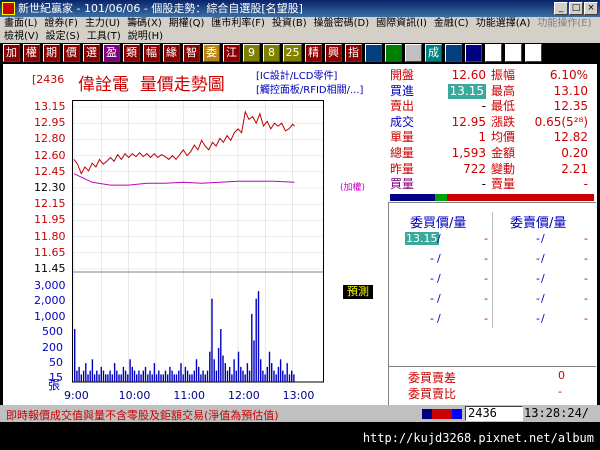 Image resolution: width=600 pixels, height=450 pixels. What do you see at coordinates (289, 23) in the screenshot?
I see `menu-item: 投資(B)` at bounding box center [289, 23].